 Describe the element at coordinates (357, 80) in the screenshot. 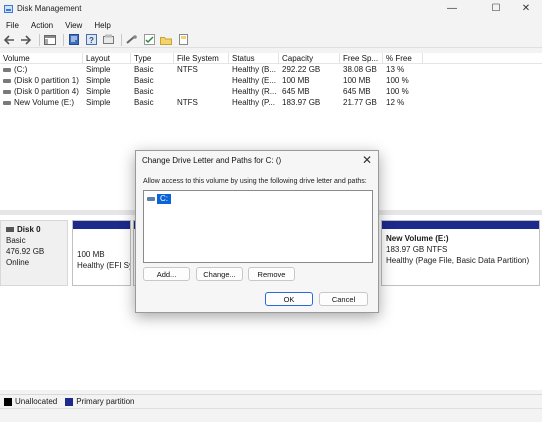

I see `cell-free-space: 100 MB` at that location.